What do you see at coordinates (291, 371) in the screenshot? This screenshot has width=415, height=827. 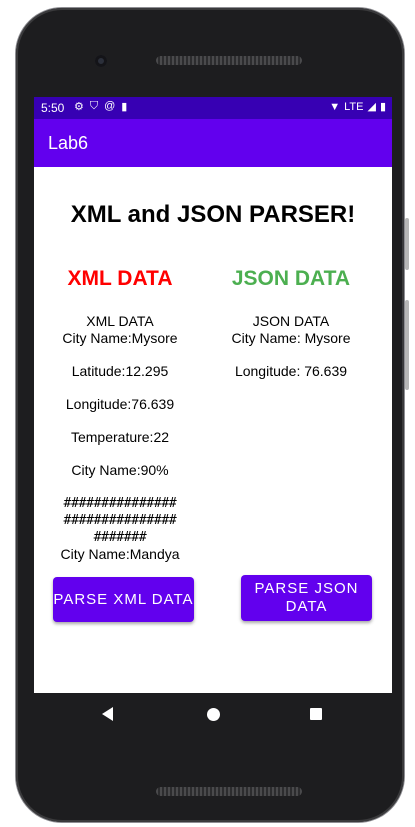 I see `json-line: Longitude: 76.639` at bounding box center [291, 371].